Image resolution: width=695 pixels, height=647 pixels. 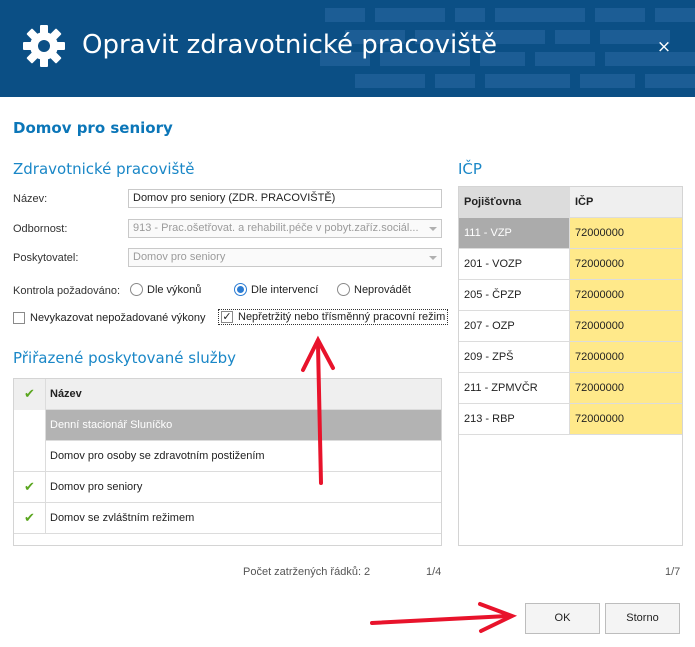 I want to click on name-input: Domov pro seniory (ZDR. PRACOVIŠTĚ), so click(x=285, y=198).